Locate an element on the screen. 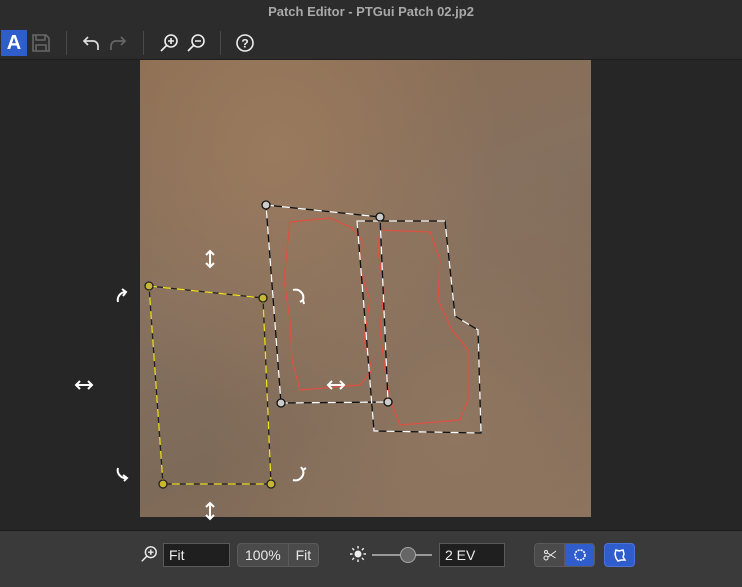  undo-button is located at coordinates (91, 43).